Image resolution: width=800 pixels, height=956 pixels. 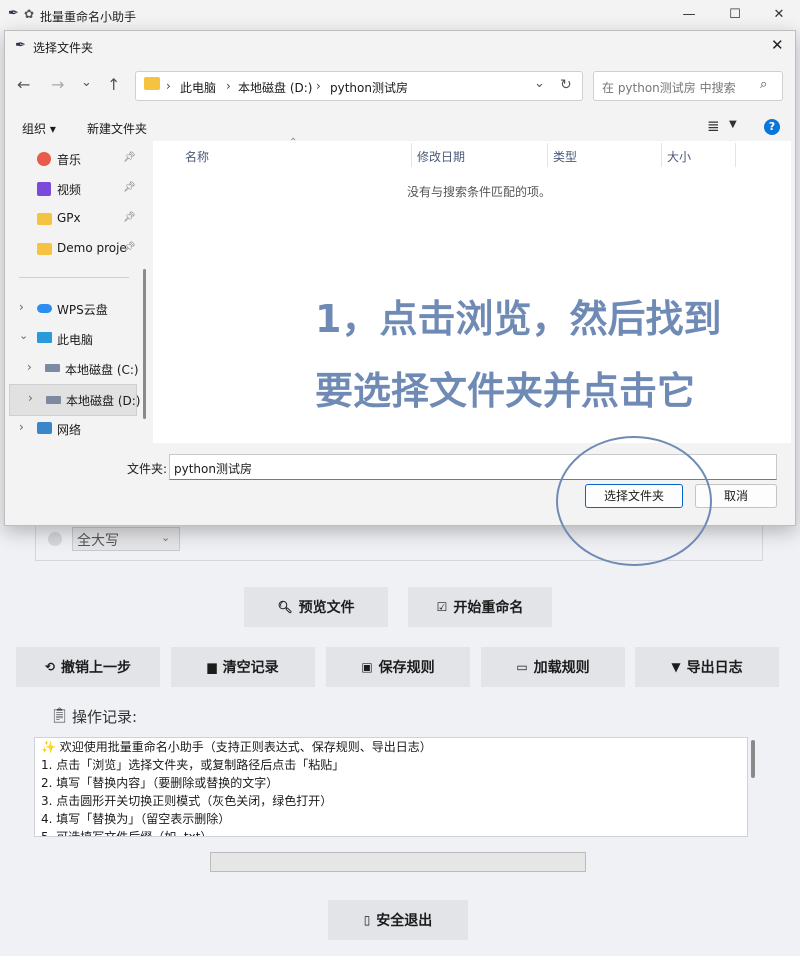 What do you see at coordinates (565, 156) in the screenshot?
I see `column-type: 类型` at bounding box center [565, 156].